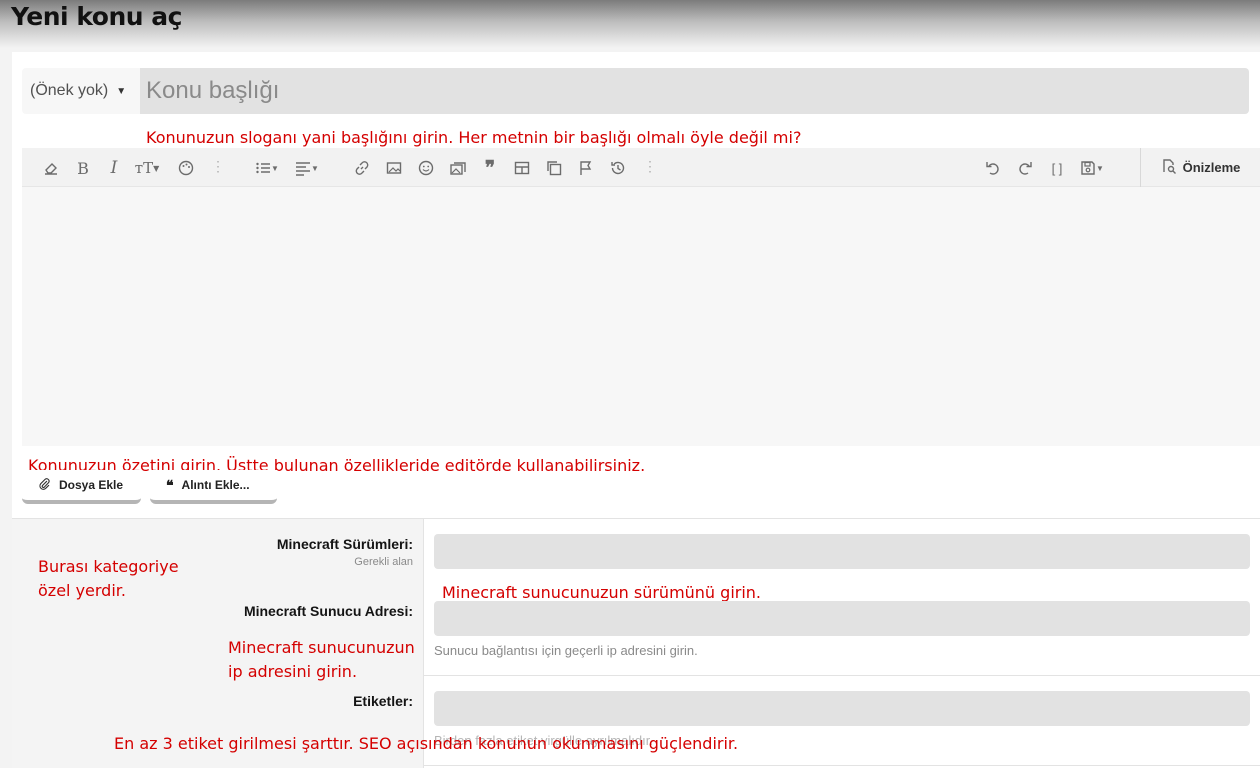 This screenshot has height=768, width=1260. I want to click on flag-icon, so click(586, 168).